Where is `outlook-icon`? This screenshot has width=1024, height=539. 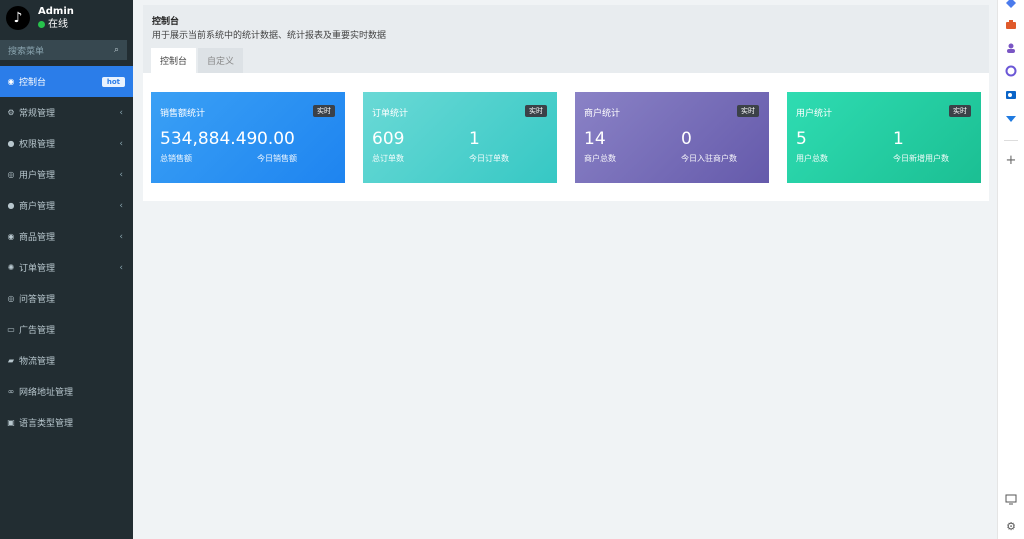 outlook-icon is located at coordinates (1011, 95).